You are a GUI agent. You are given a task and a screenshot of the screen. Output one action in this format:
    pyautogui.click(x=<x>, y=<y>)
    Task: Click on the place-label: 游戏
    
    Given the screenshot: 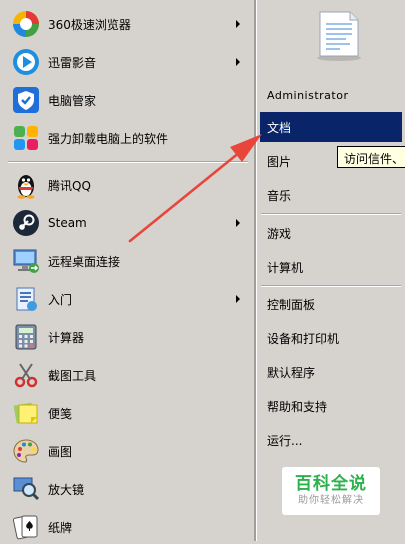 What is the action you would take?
    pyautogui.click(x=279, y=233)
    